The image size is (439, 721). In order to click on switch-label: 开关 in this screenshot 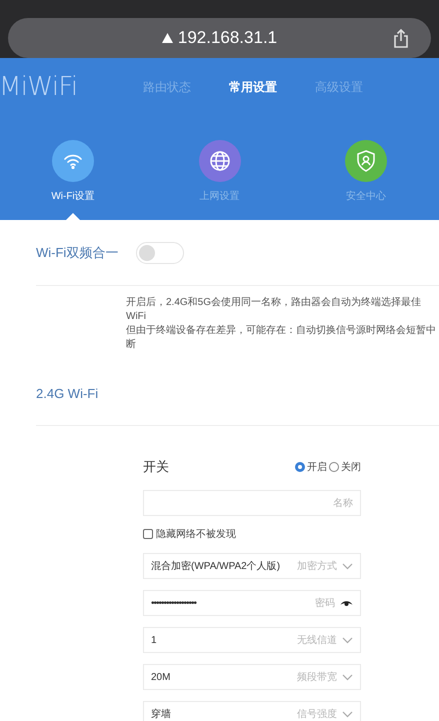, I will do `click(156, 467)`.